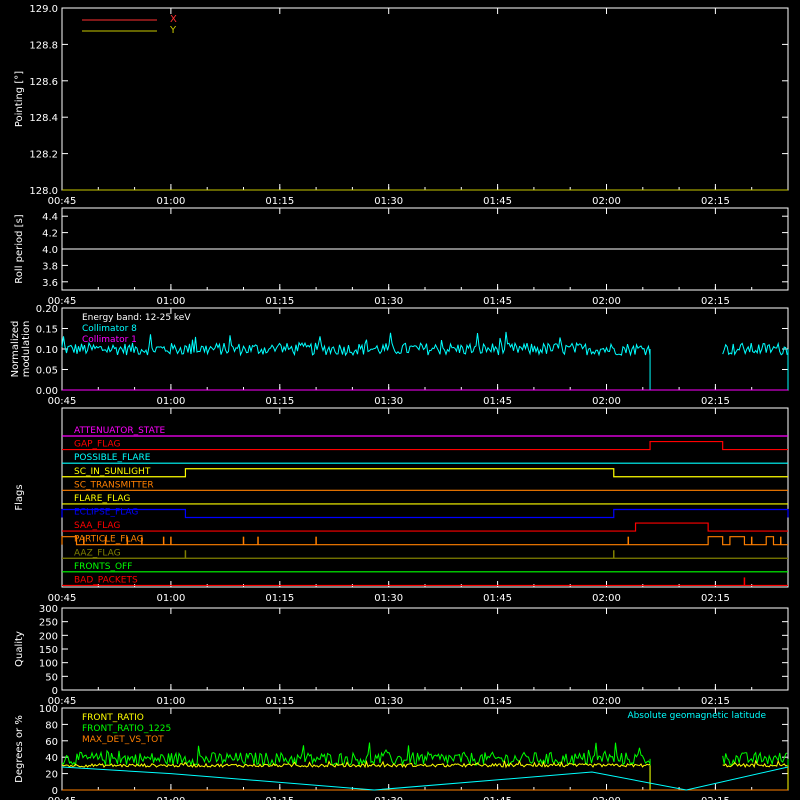 This screenshot has height=800, width=800. What do you see at coordinates (50, 250) in the screenshot?
I see `y-tick-label: 4.0` at bounding box center [50, 250].